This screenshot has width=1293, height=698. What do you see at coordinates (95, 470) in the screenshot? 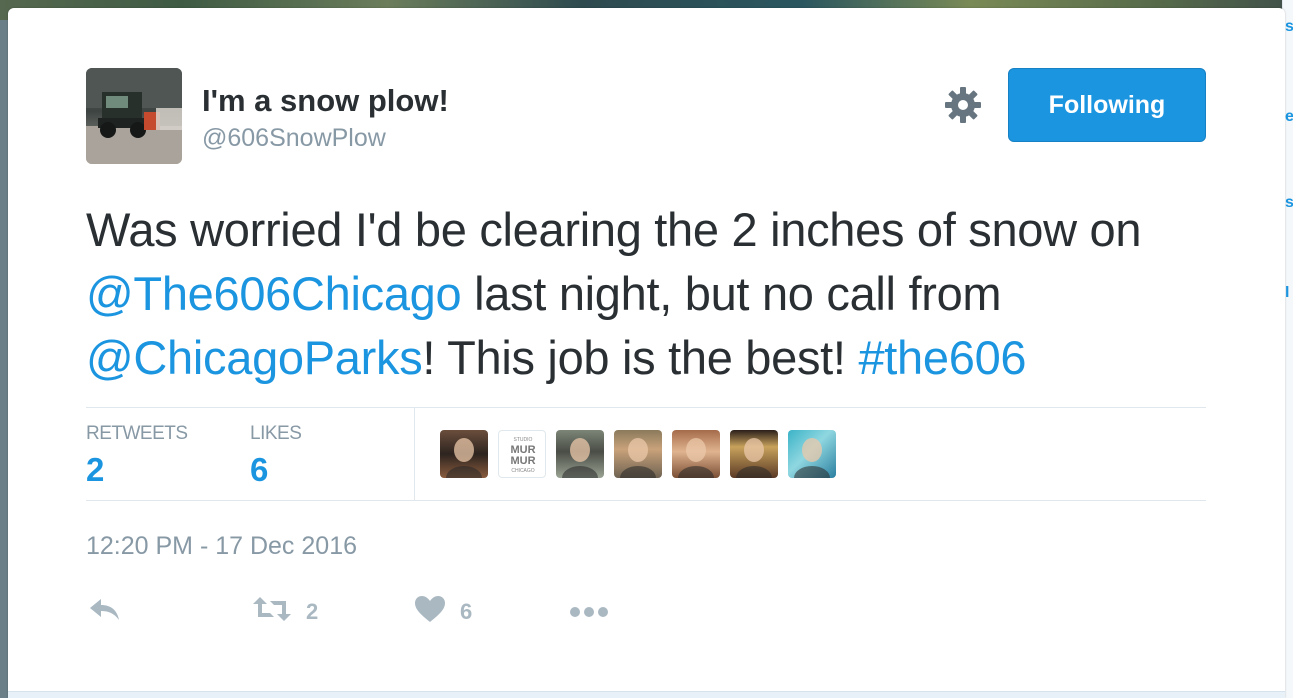
I see `retweets-count: 2` at bounding box center [95, 470].